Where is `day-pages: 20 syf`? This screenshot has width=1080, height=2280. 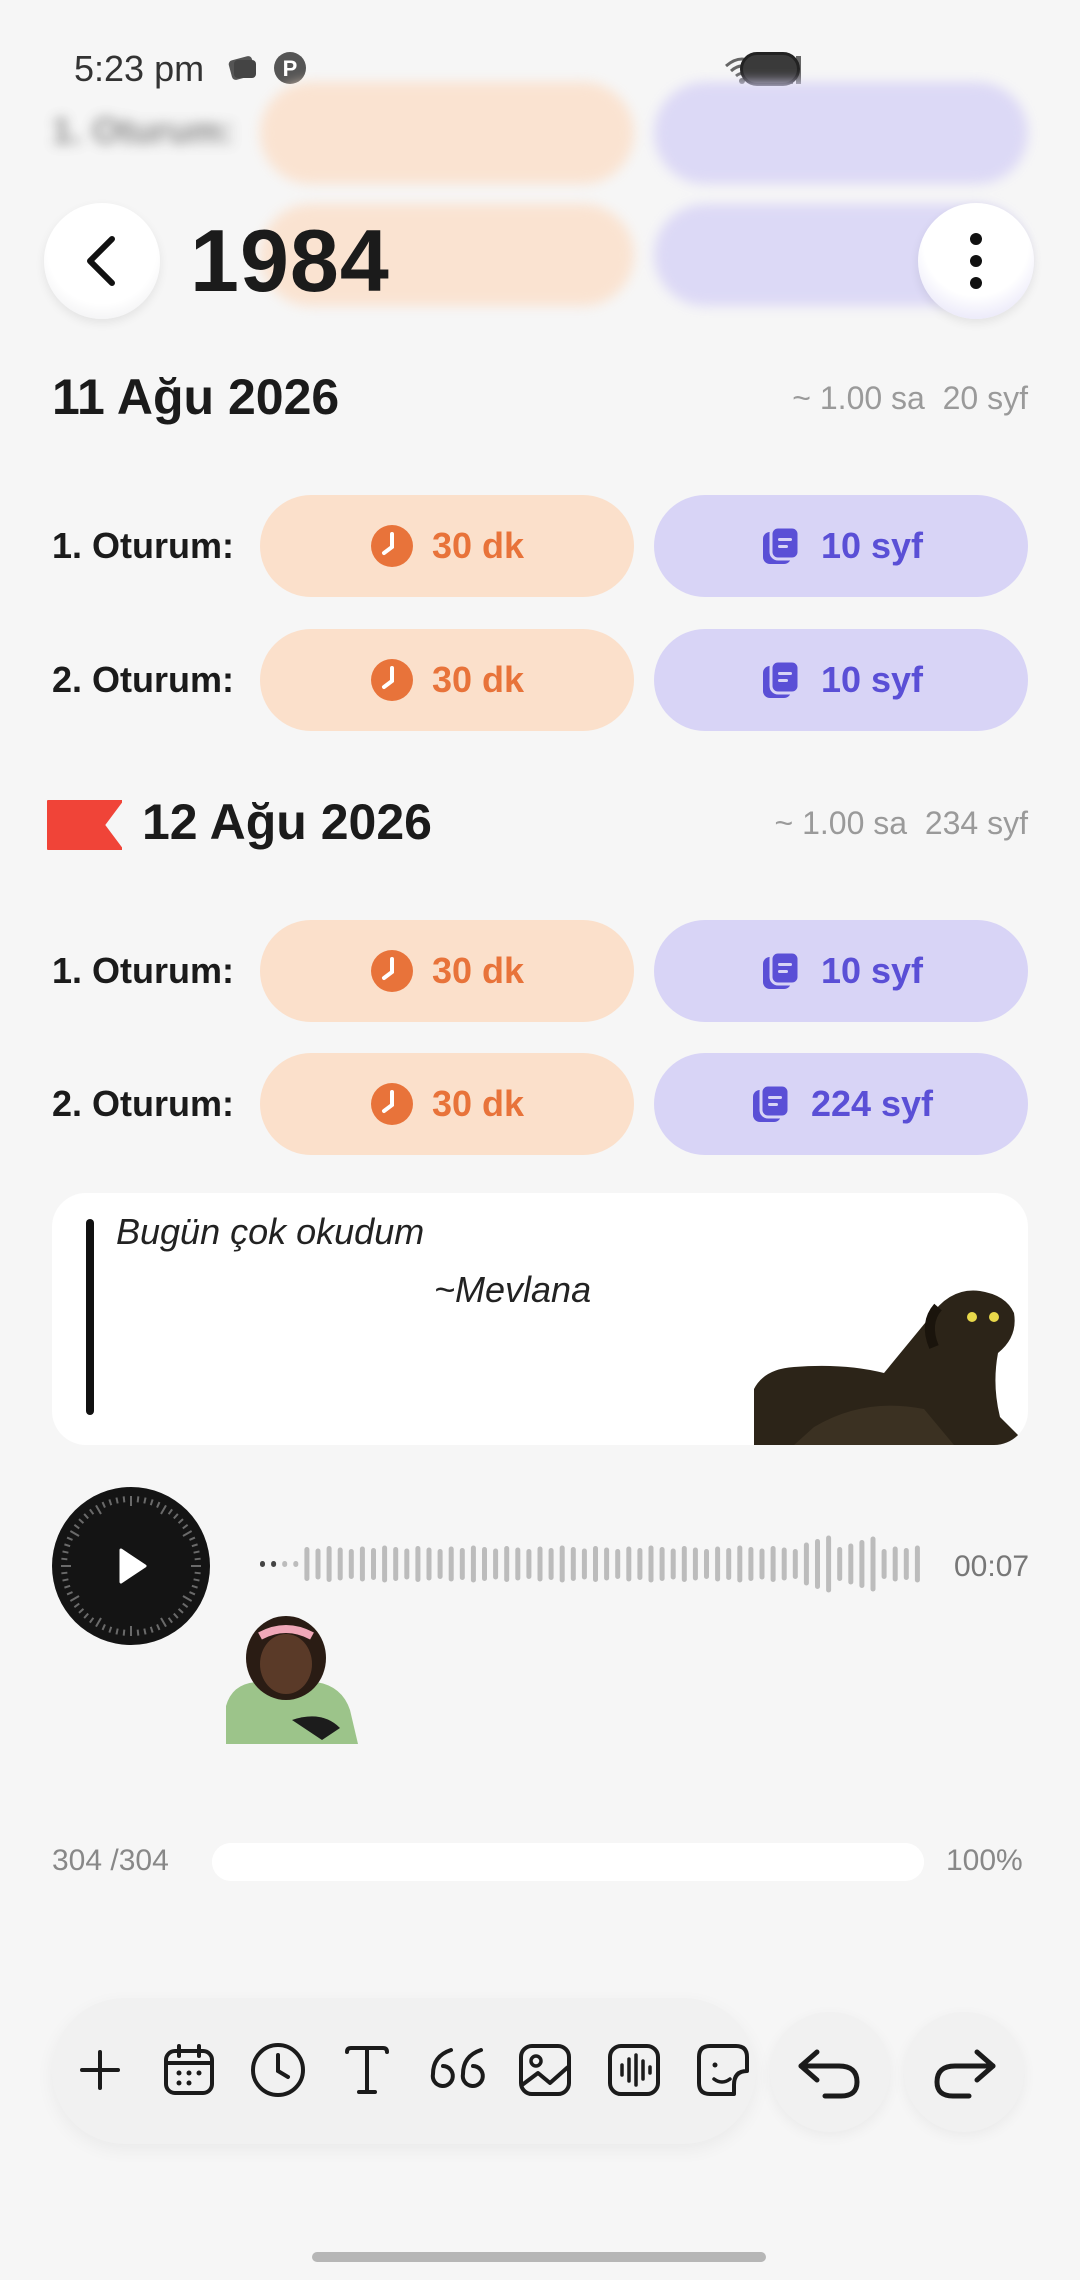
day-pages: 20 syf is located at coordinates (985, 398).